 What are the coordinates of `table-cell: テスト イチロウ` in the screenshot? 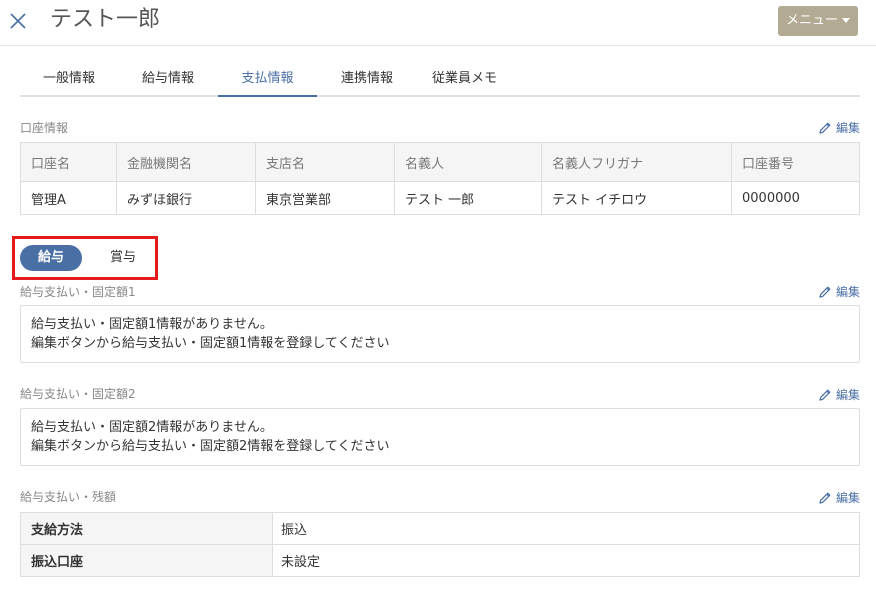 It's located at (636, 198).